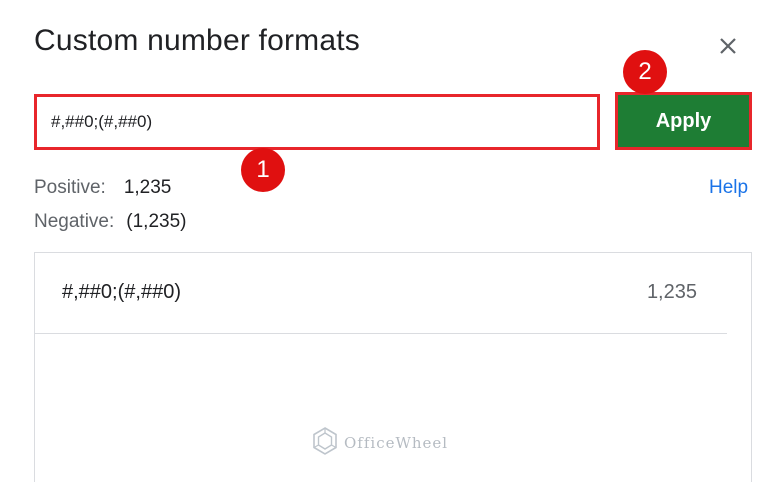 This screenshot has width=767, height=482. Describe the element at coordinates (197, 40) in the screenshot. I see `dialog-title: Custom number formats` at that location.